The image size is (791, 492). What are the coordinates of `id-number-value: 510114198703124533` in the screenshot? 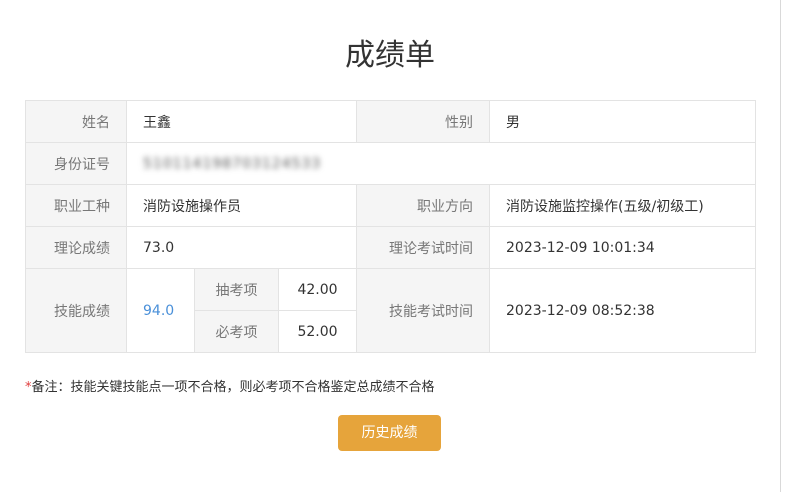 It's located at (232, 163).